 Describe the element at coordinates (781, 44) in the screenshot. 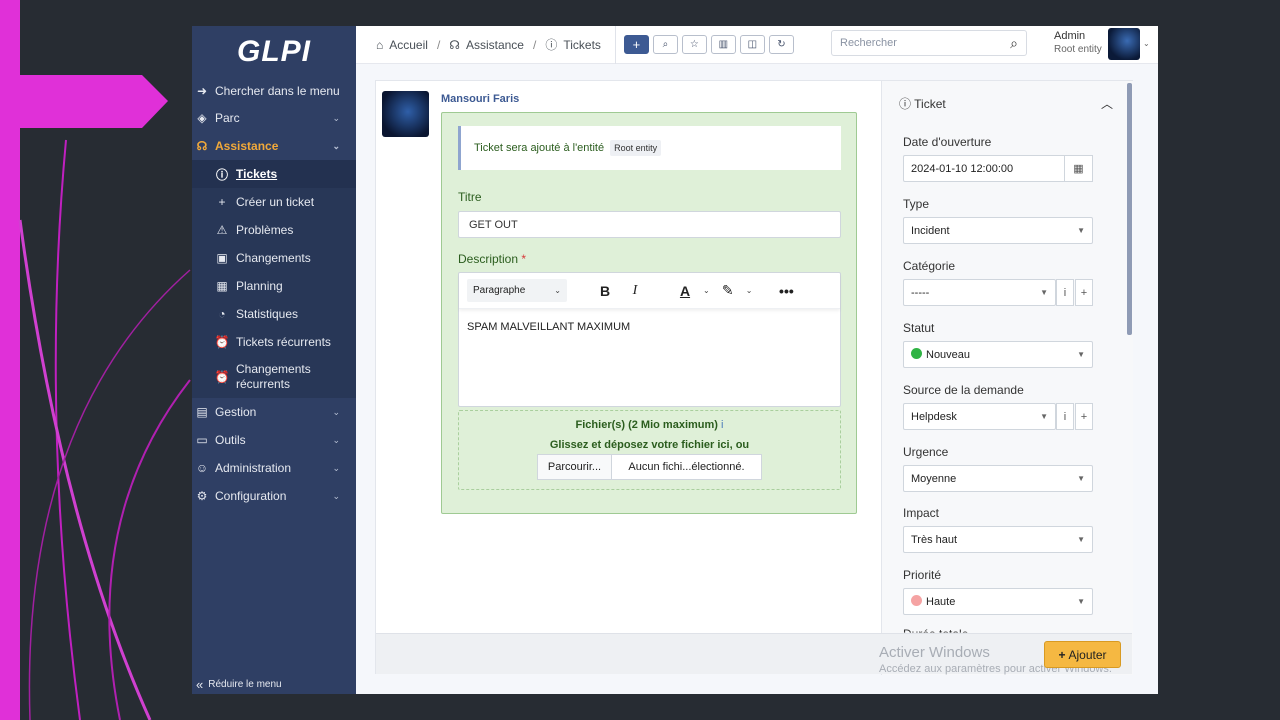

I see `history-button: ↻` at that location.